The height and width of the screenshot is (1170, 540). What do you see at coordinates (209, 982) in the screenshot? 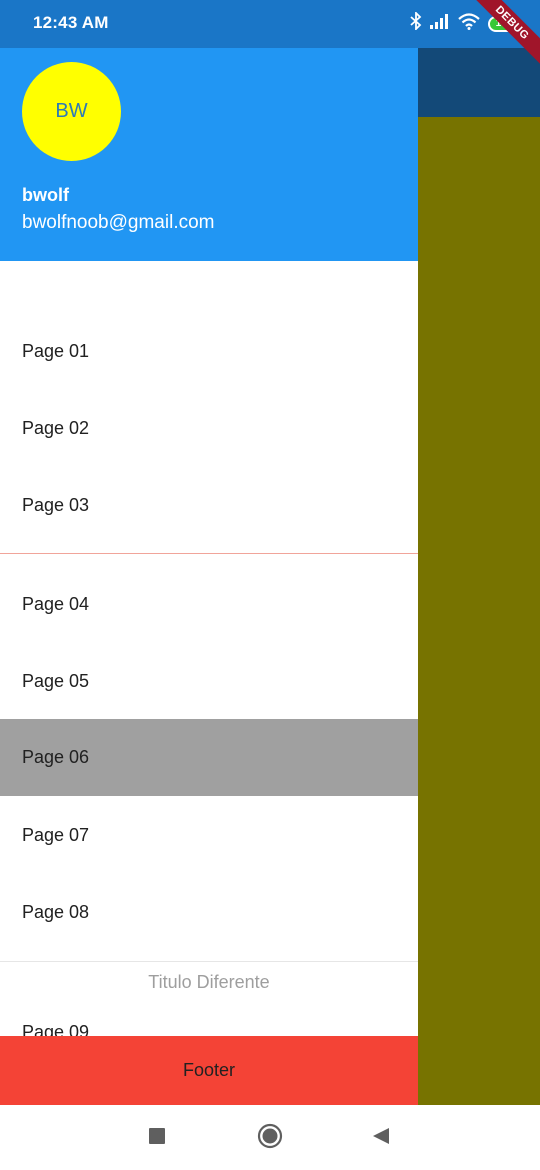
I see `section-title: Titulo Diferente` at bounding box center [209, 982].